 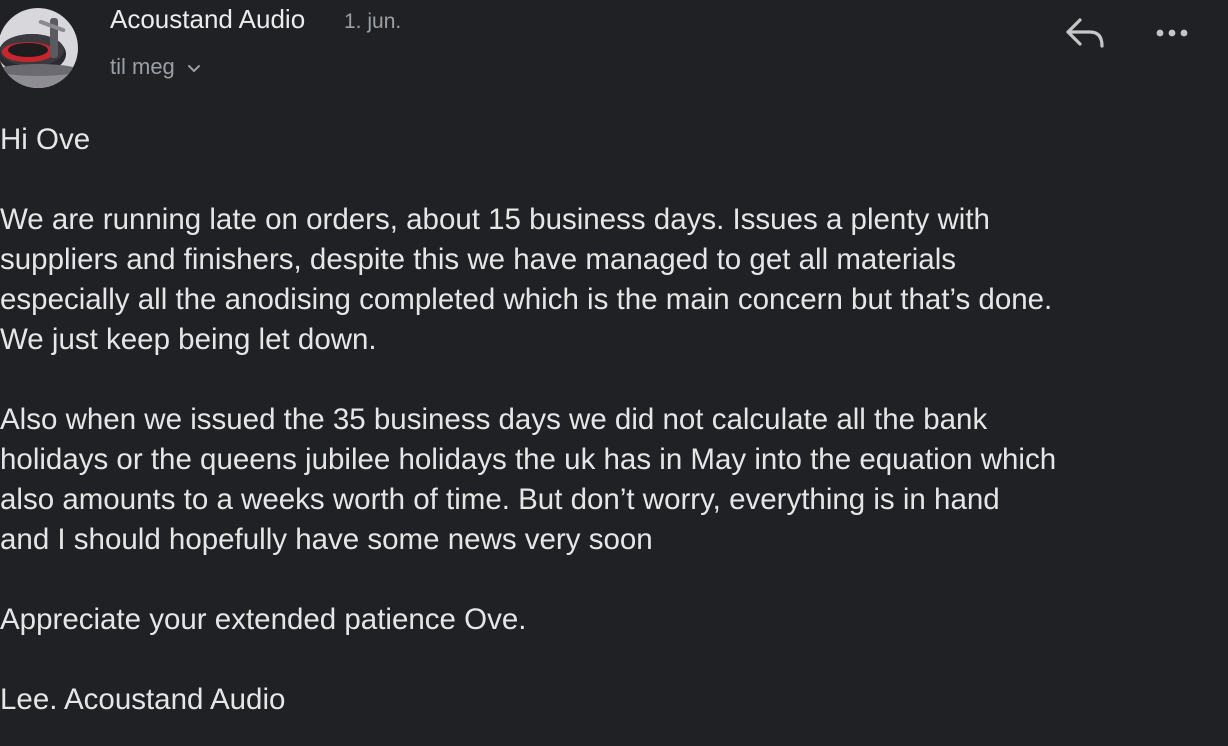 I want to click on sender-name: Acoustand Audio, so click(x=207, y=19).